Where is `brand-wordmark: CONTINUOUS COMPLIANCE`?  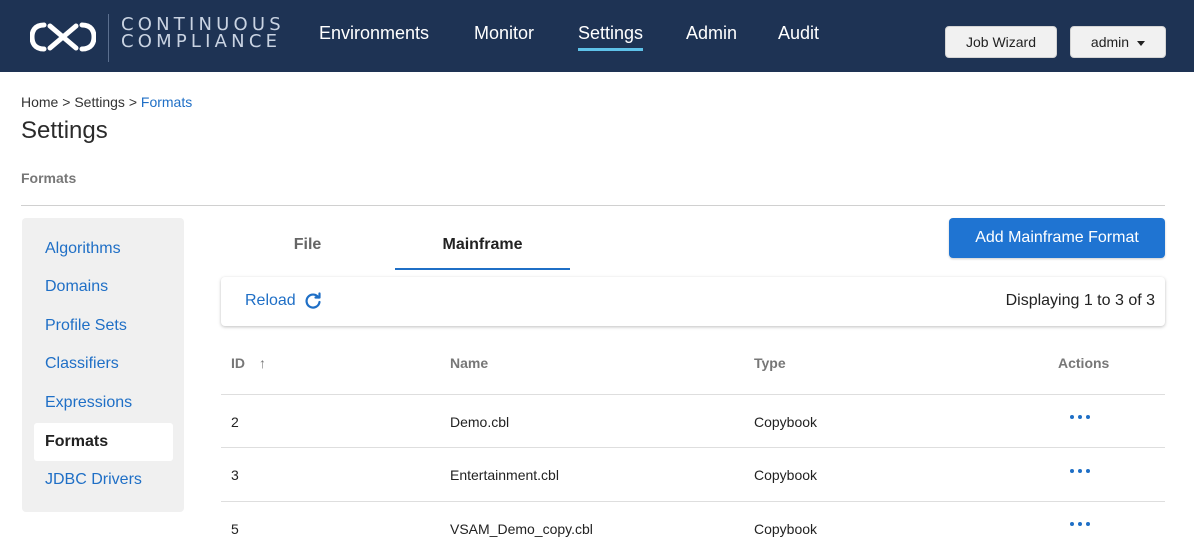 brand-wordmark: CONTINUOUS COMPLIANCE is located at coordinates (203, 34).